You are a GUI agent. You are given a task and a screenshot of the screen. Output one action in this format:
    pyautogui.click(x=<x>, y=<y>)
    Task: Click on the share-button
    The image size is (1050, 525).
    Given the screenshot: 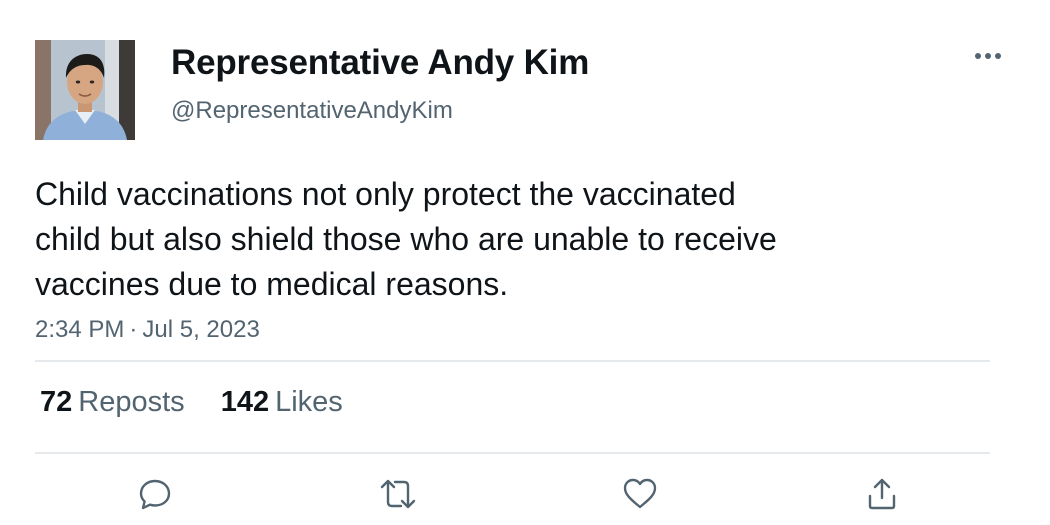 What is the action you would take?
    pyautogui.click(x=882, y=494)
    